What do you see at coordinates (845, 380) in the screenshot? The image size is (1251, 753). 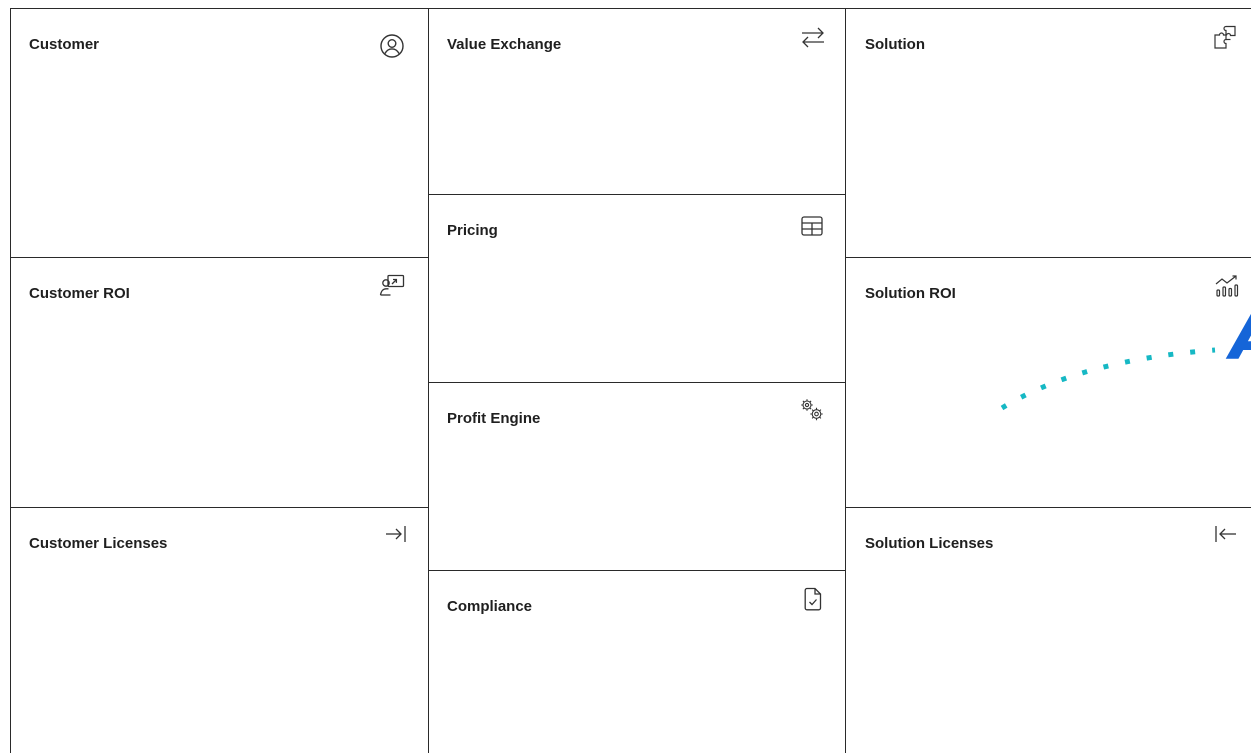 I see `grid-line-col2` at bounding box center [845, 380].